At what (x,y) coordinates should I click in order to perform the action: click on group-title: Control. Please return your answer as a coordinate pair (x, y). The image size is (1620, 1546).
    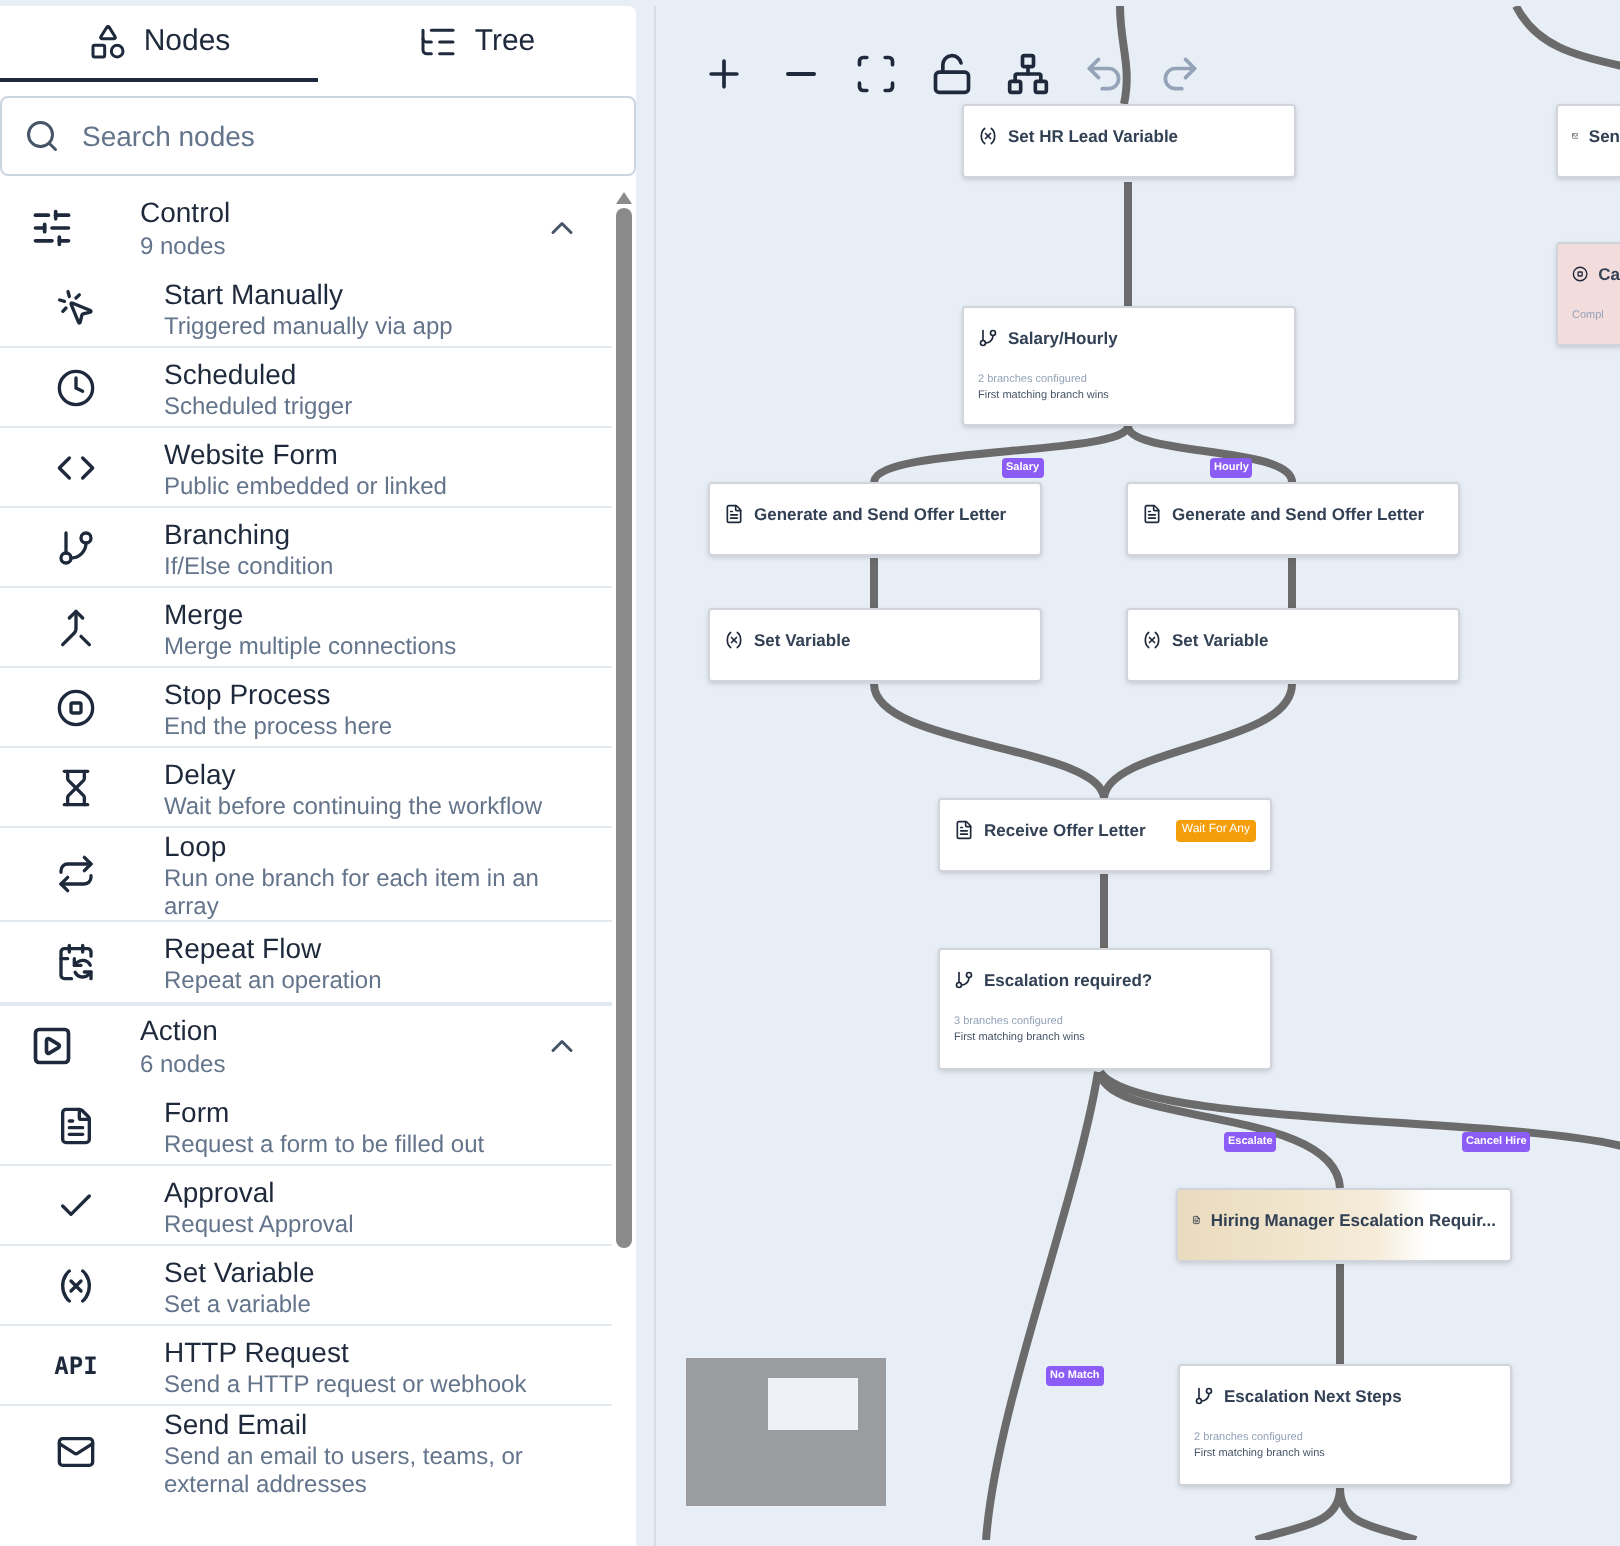
    Looking at the image, I should click on (186, 212).